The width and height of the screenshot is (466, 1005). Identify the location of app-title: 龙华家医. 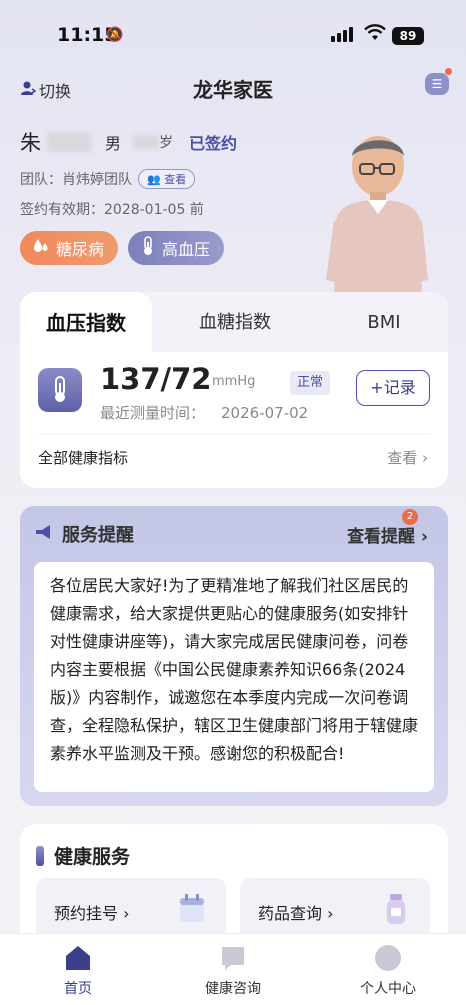
(233, 90).